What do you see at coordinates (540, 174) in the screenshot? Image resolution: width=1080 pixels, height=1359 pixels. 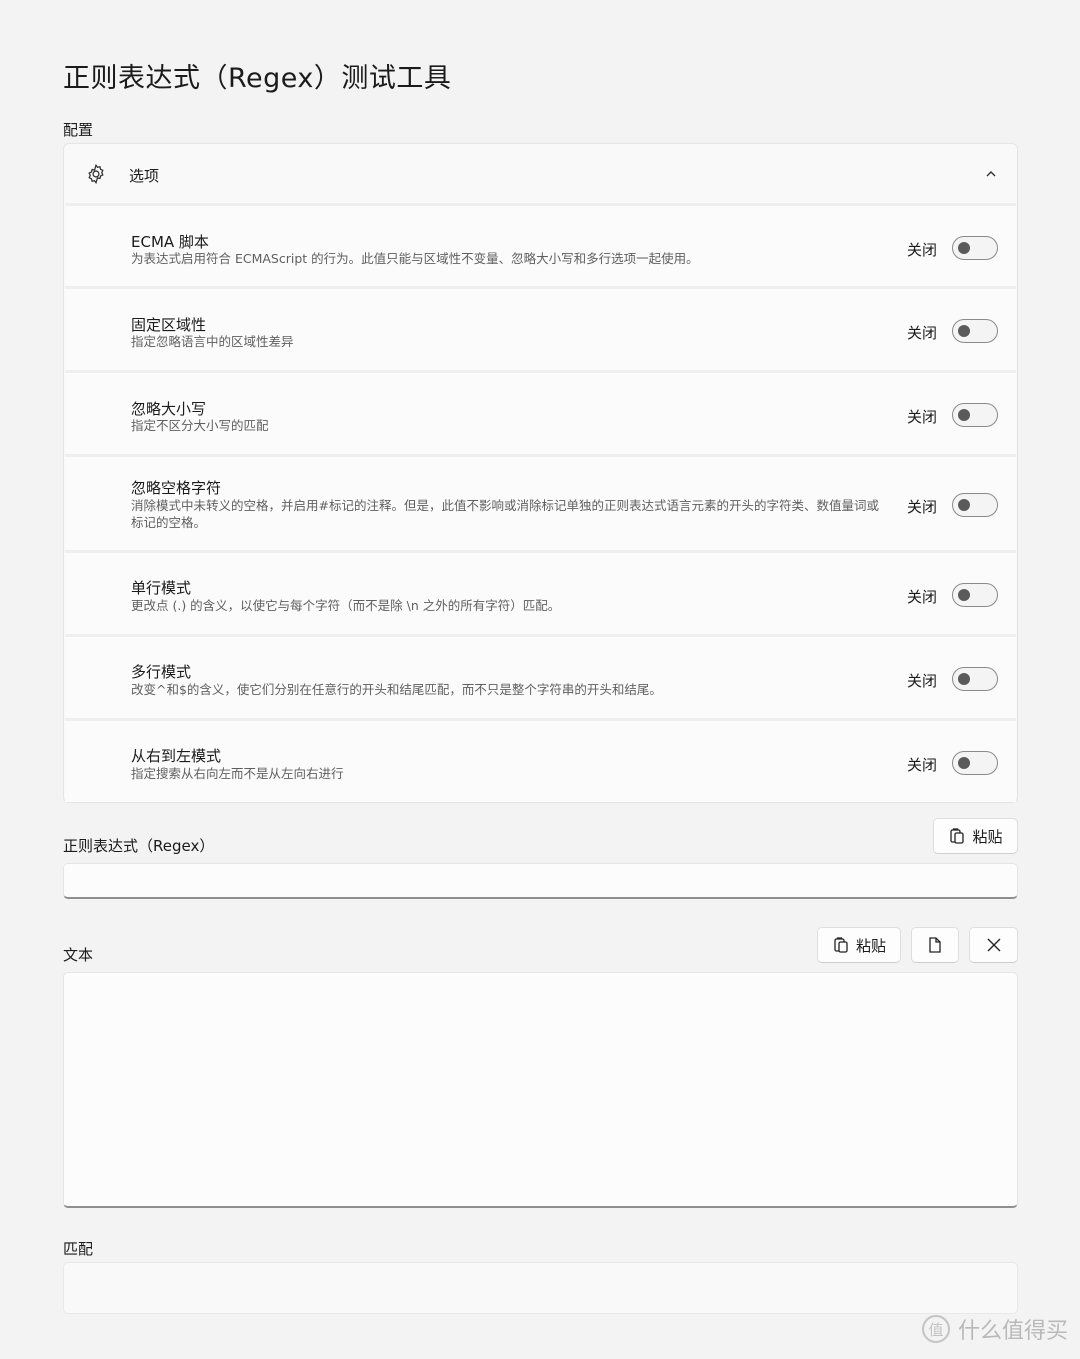 I see `options-expander-header: 选项` at bounding box center [540, 174].